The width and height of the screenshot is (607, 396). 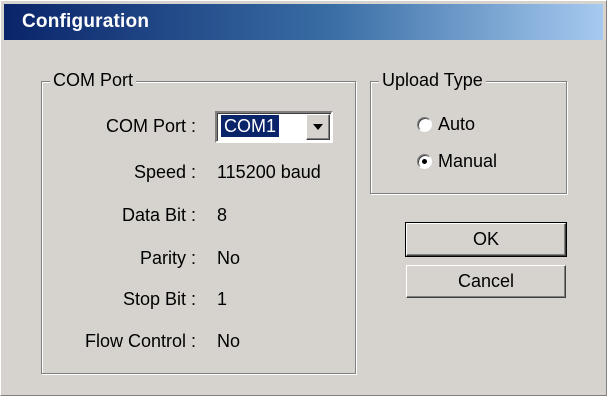 I want to click on speed-label: Speed :, so click(x=164, y=172).